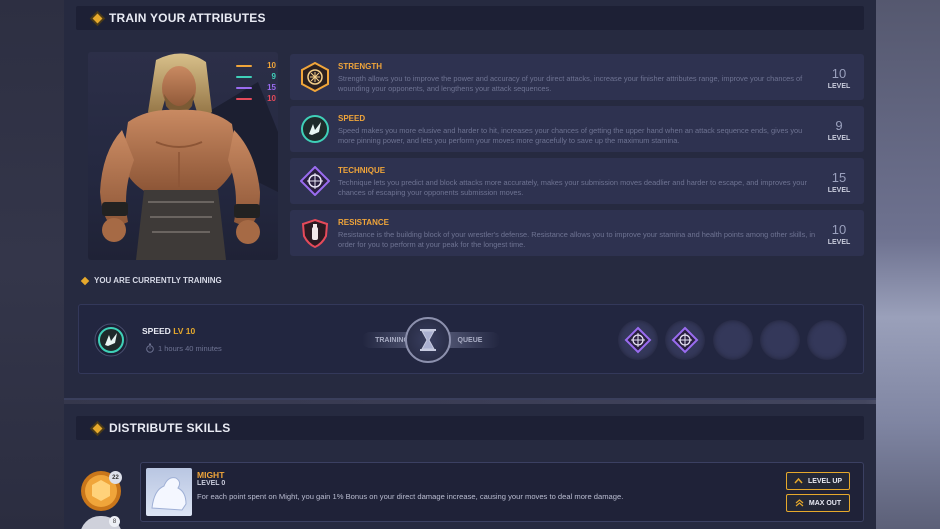  I want to click on left-backdrop, so click(32, 264).